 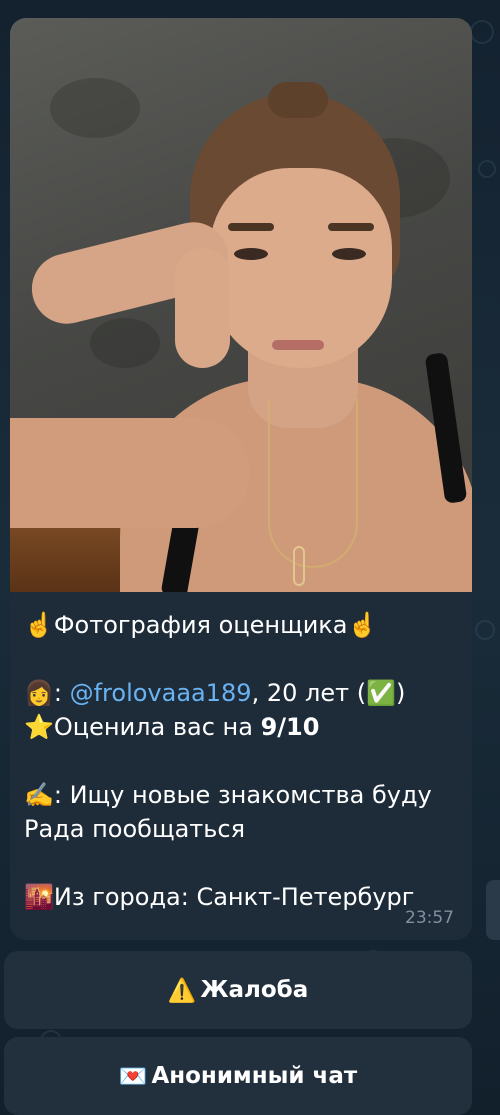 I want to click on report-button: ⚠️ Жалоба, so click(x=238, y=990).